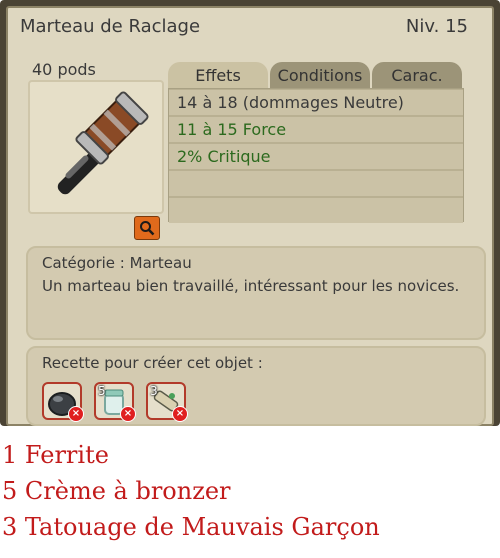 The width and height of the screenshot is (500, 558). I want to click on caption-line: 1 Ferrite, so click(55, 455).